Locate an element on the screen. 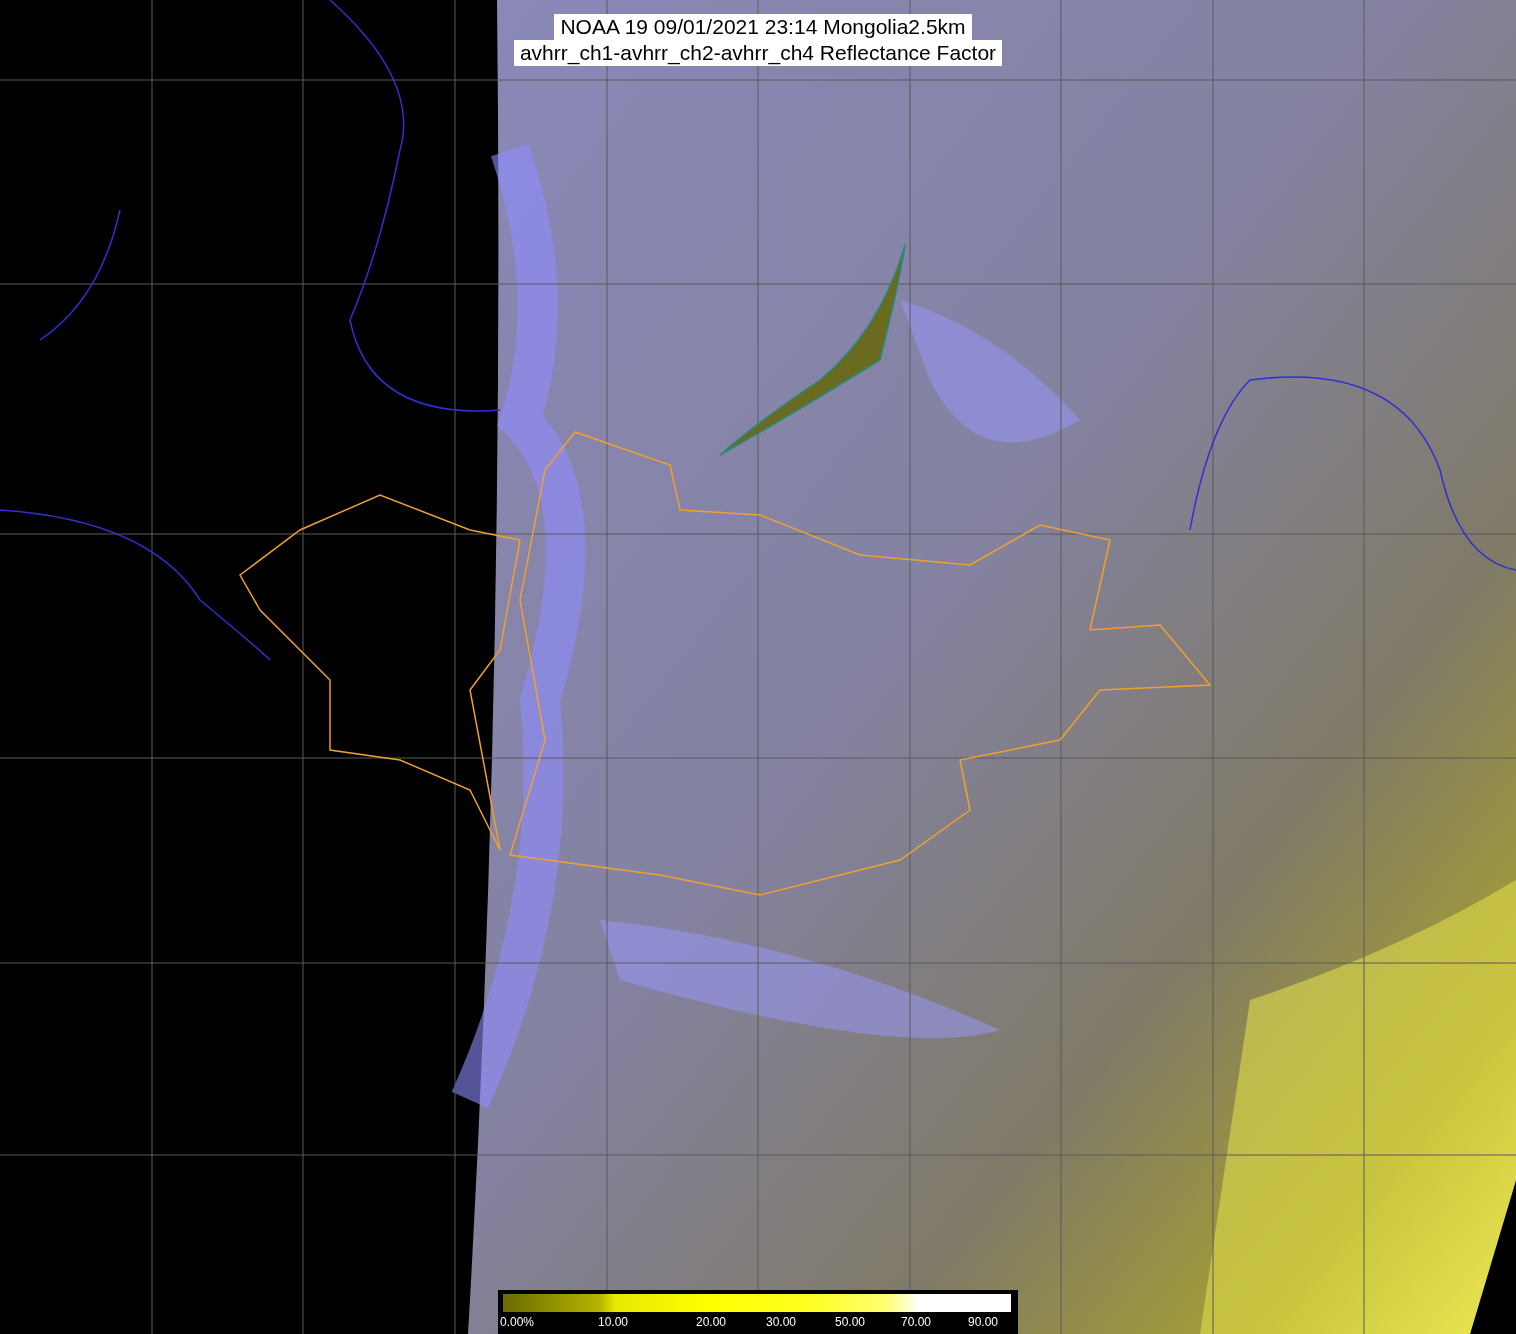 This screenshot has width=1516, height=1334. colorbar-tick-label: 90.00 is located at coordinates (983, 1322).